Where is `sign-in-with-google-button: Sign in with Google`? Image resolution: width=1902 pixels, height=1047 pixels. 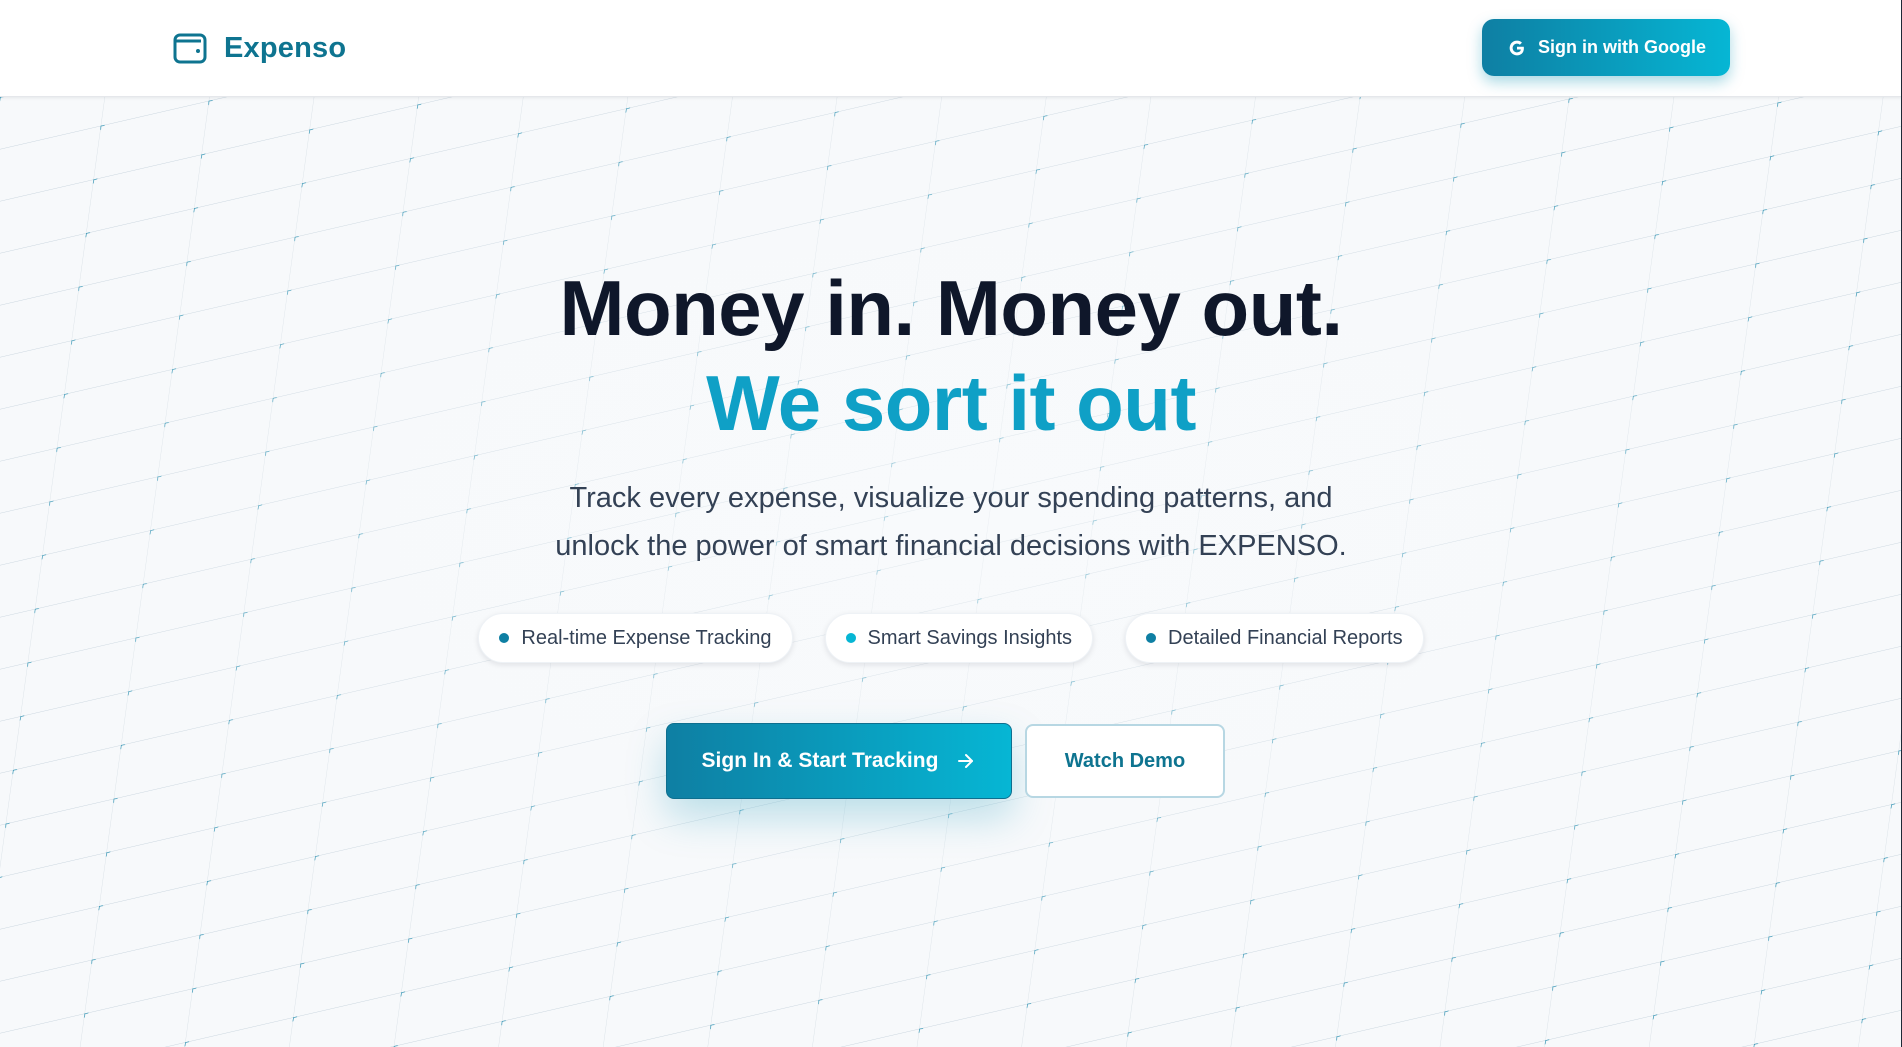
sign-in-with-google-button: Sign in with Google is located at coordinates (1606, 47).